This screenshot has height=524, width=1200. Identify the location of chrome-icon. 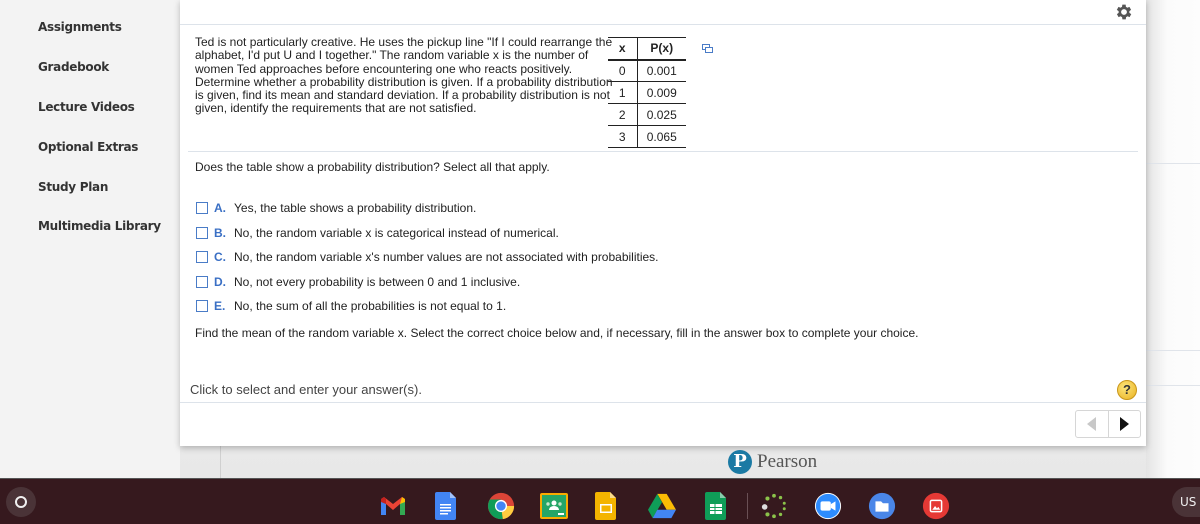
(501, 506).